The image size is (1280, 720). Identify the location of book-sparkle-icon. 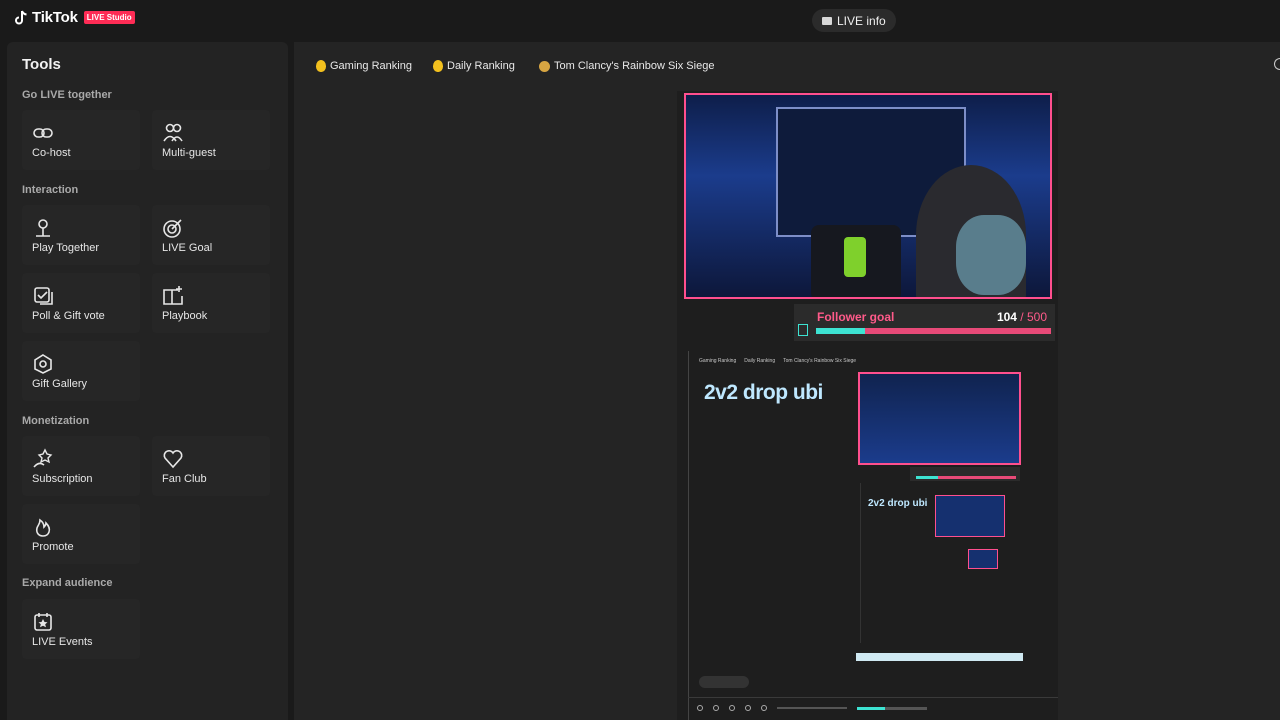
(173, 295).